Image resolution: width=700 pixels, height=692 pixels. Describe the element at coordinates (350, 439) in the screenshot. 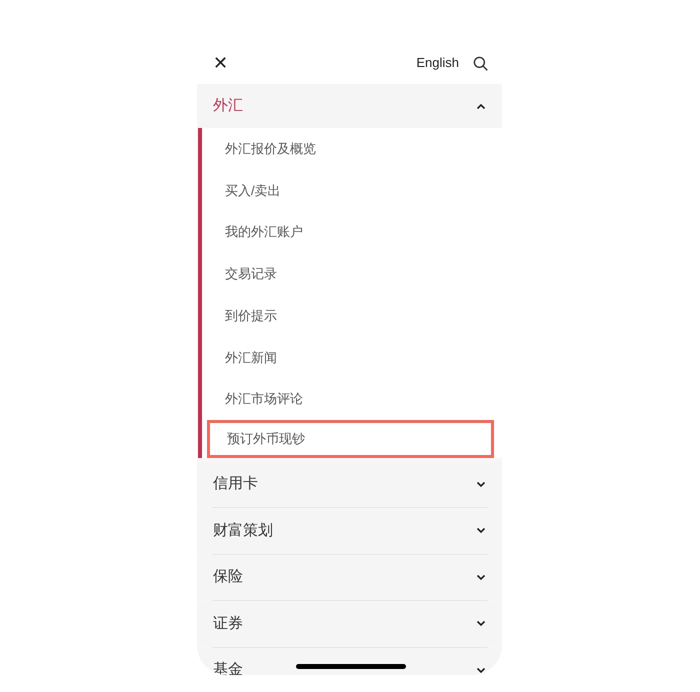

I see `submenu-item: 预订外币现钞` at that location.